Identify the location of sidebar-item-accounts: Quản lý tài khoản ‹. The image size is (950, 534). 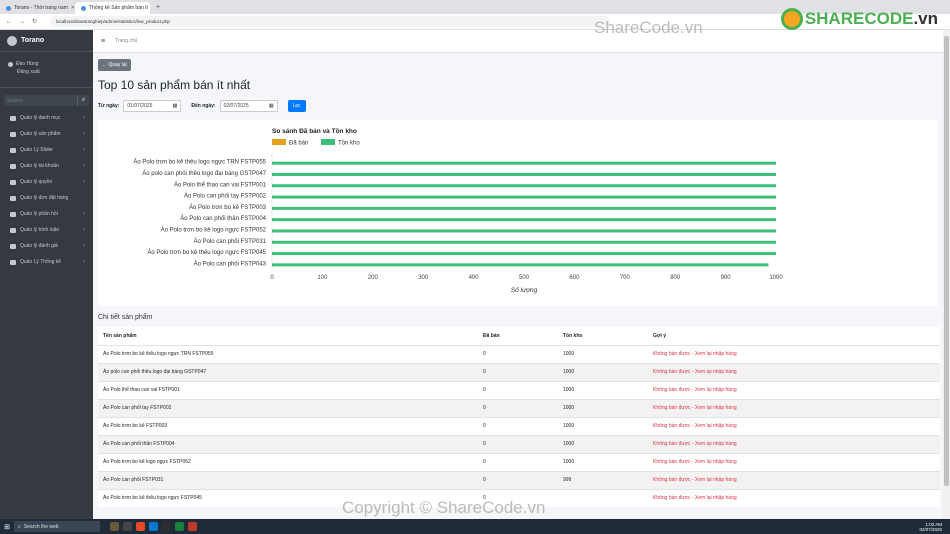
(46, 166).